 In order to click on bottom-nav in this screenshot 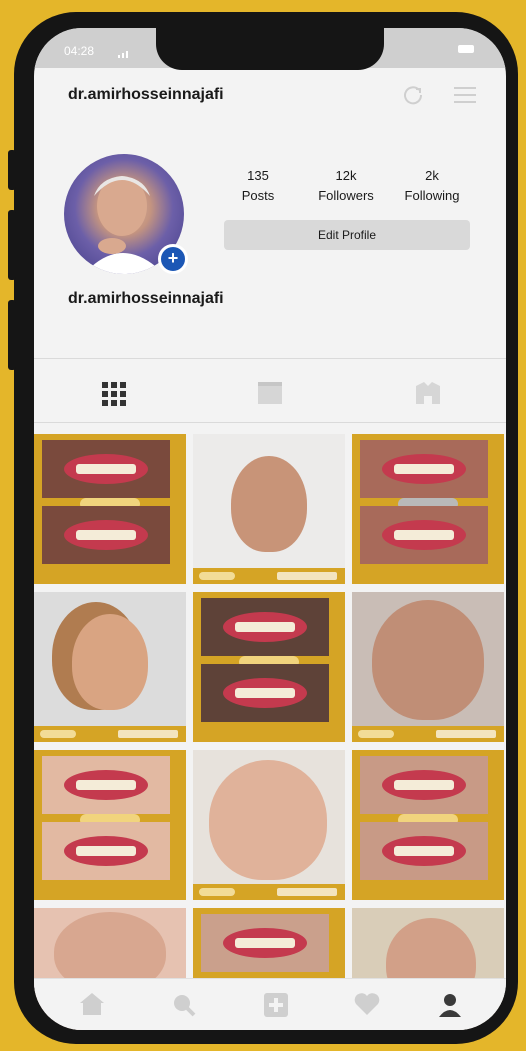, I will do `click(270, 1004)`.